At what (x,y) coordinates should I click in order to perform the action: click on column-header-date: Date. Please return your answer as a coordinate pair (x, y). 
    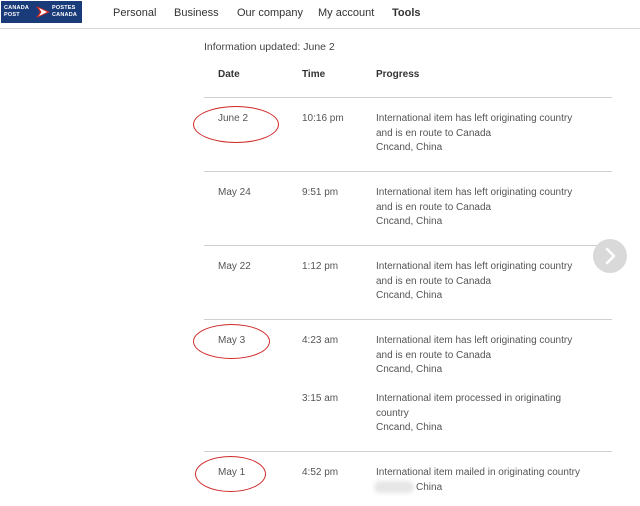
    Looking at the image, I should click on (229, 74).